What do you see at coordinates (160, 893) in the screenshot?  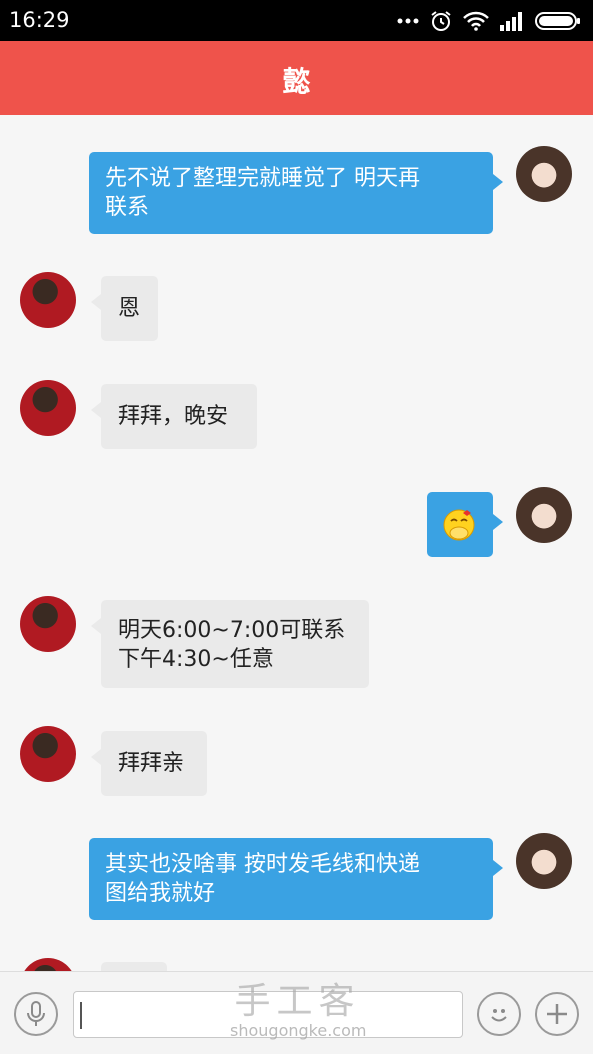 I see `message-text-line: 图给我就好` at bounding box center [160, 893].